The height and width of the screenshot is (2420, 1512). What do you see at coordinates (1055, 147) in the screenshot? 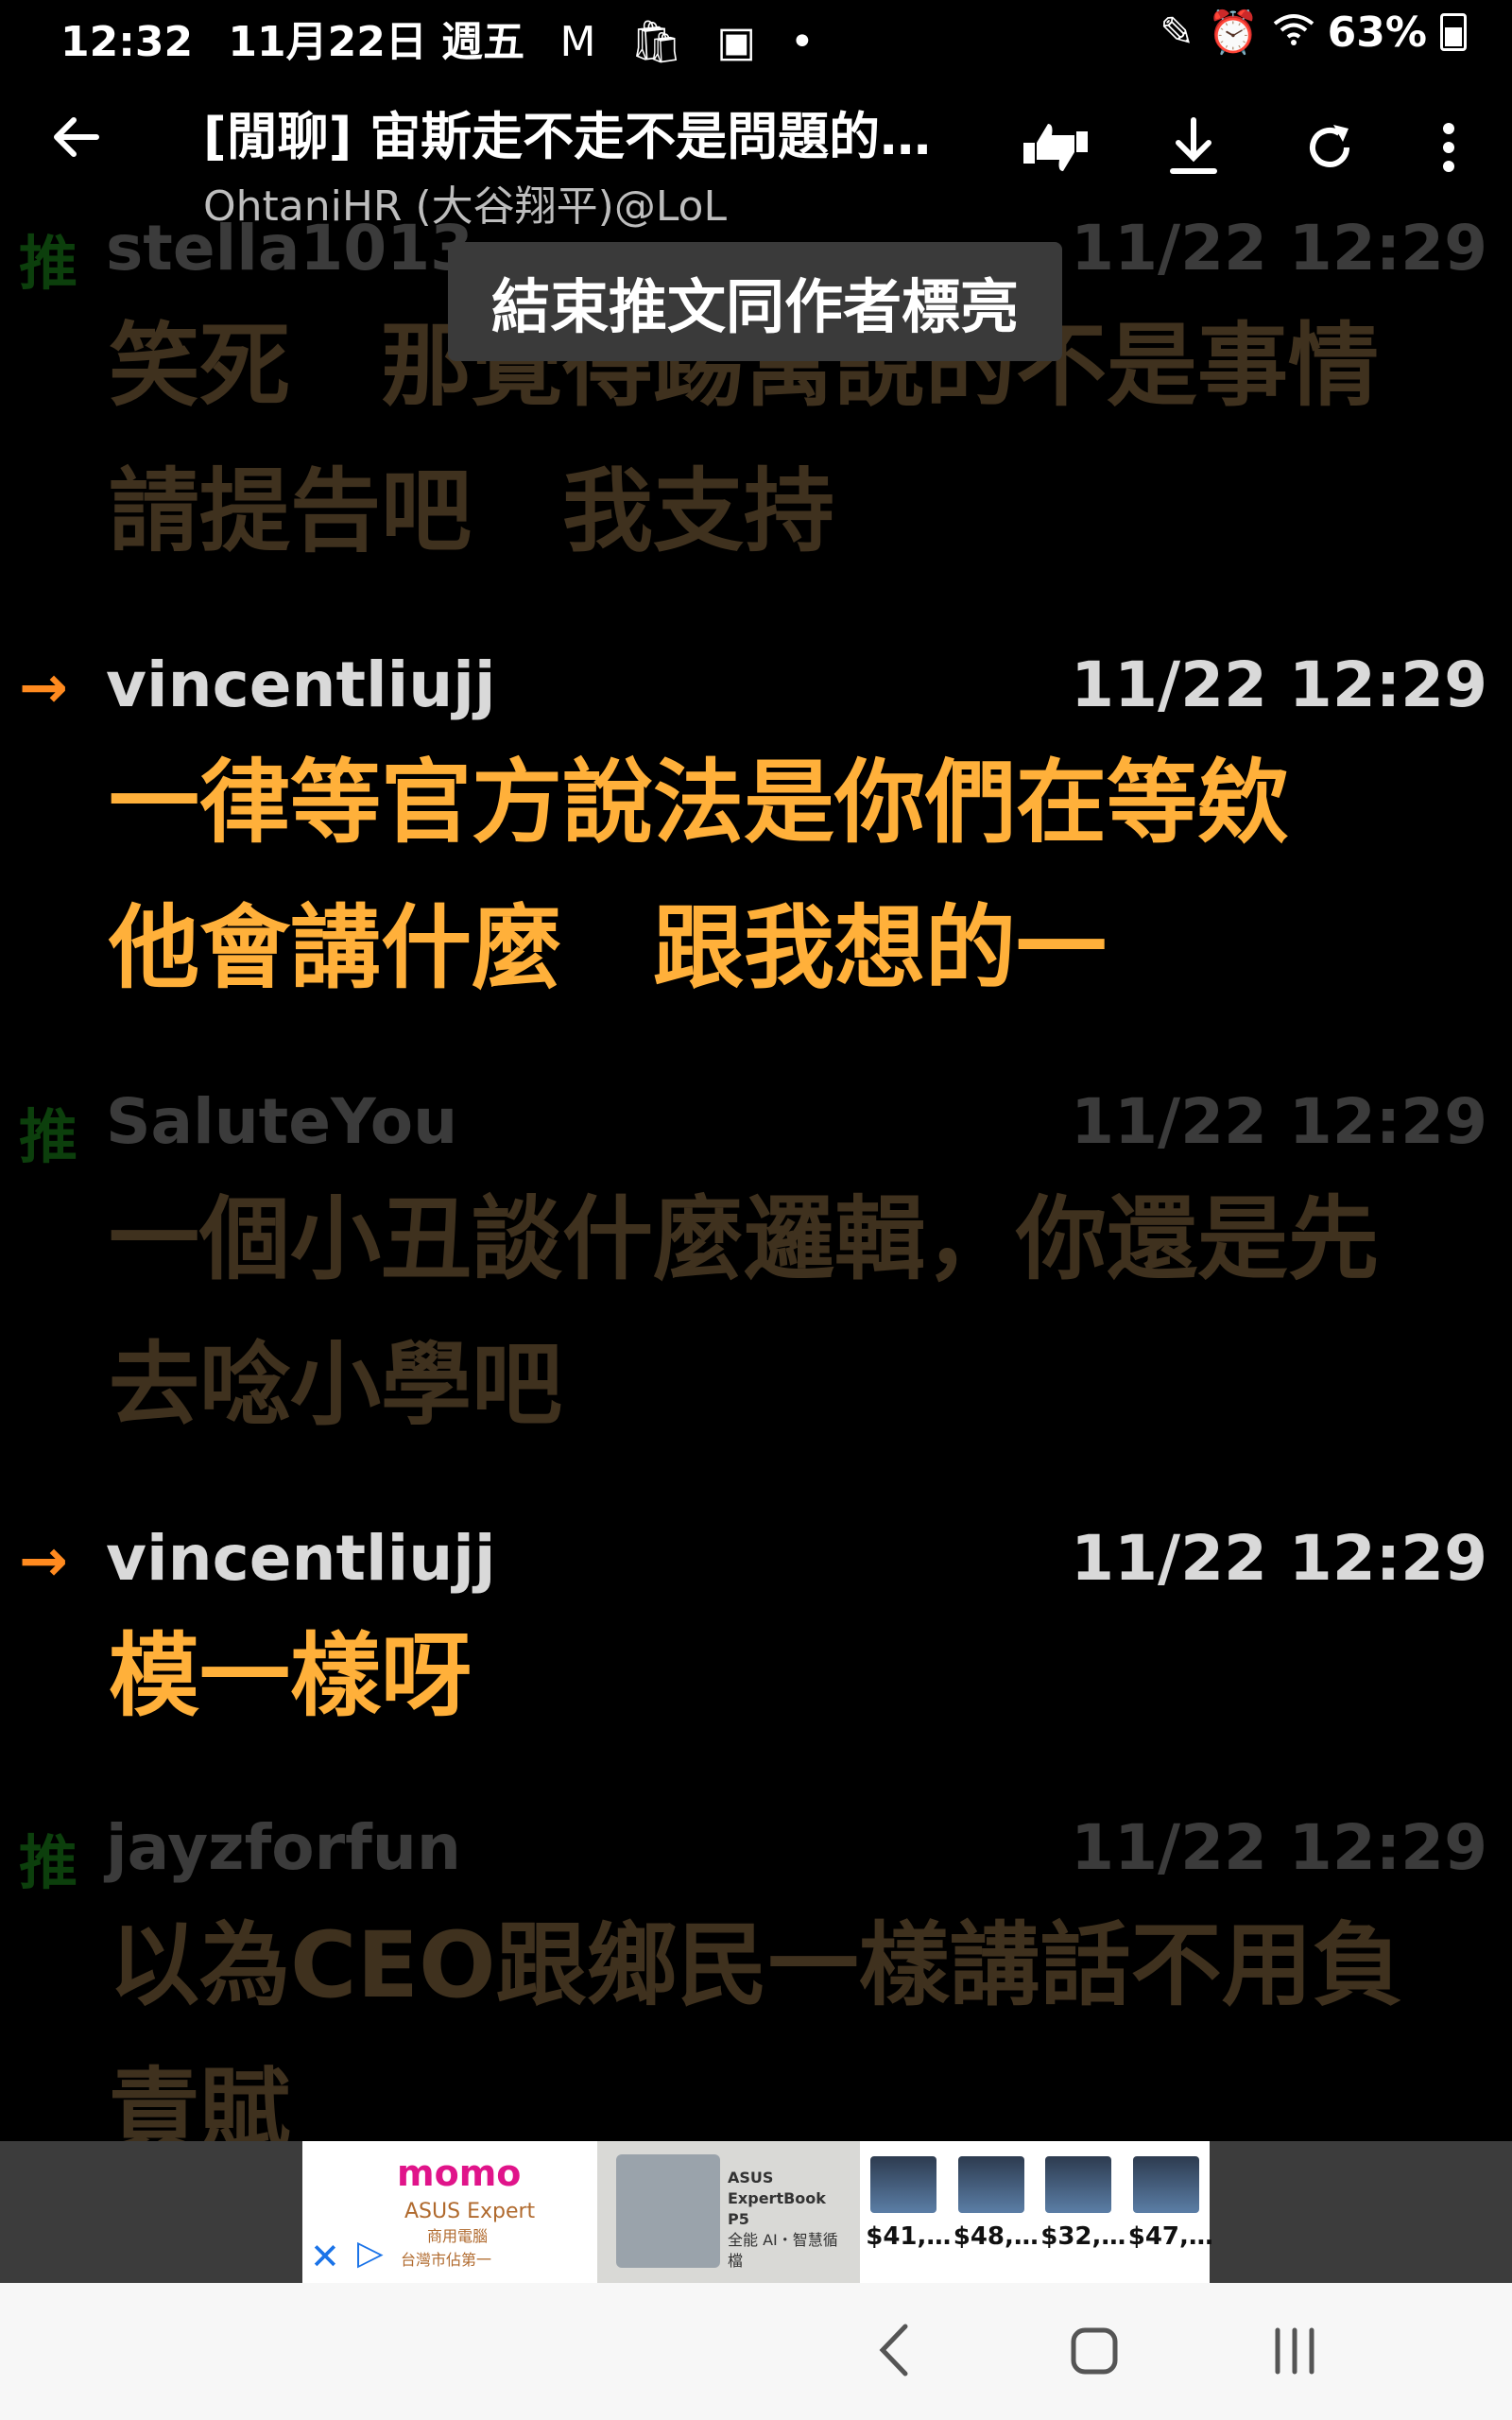
I see `thumbs-up-down-icon` at bounding box center [1055, 147].